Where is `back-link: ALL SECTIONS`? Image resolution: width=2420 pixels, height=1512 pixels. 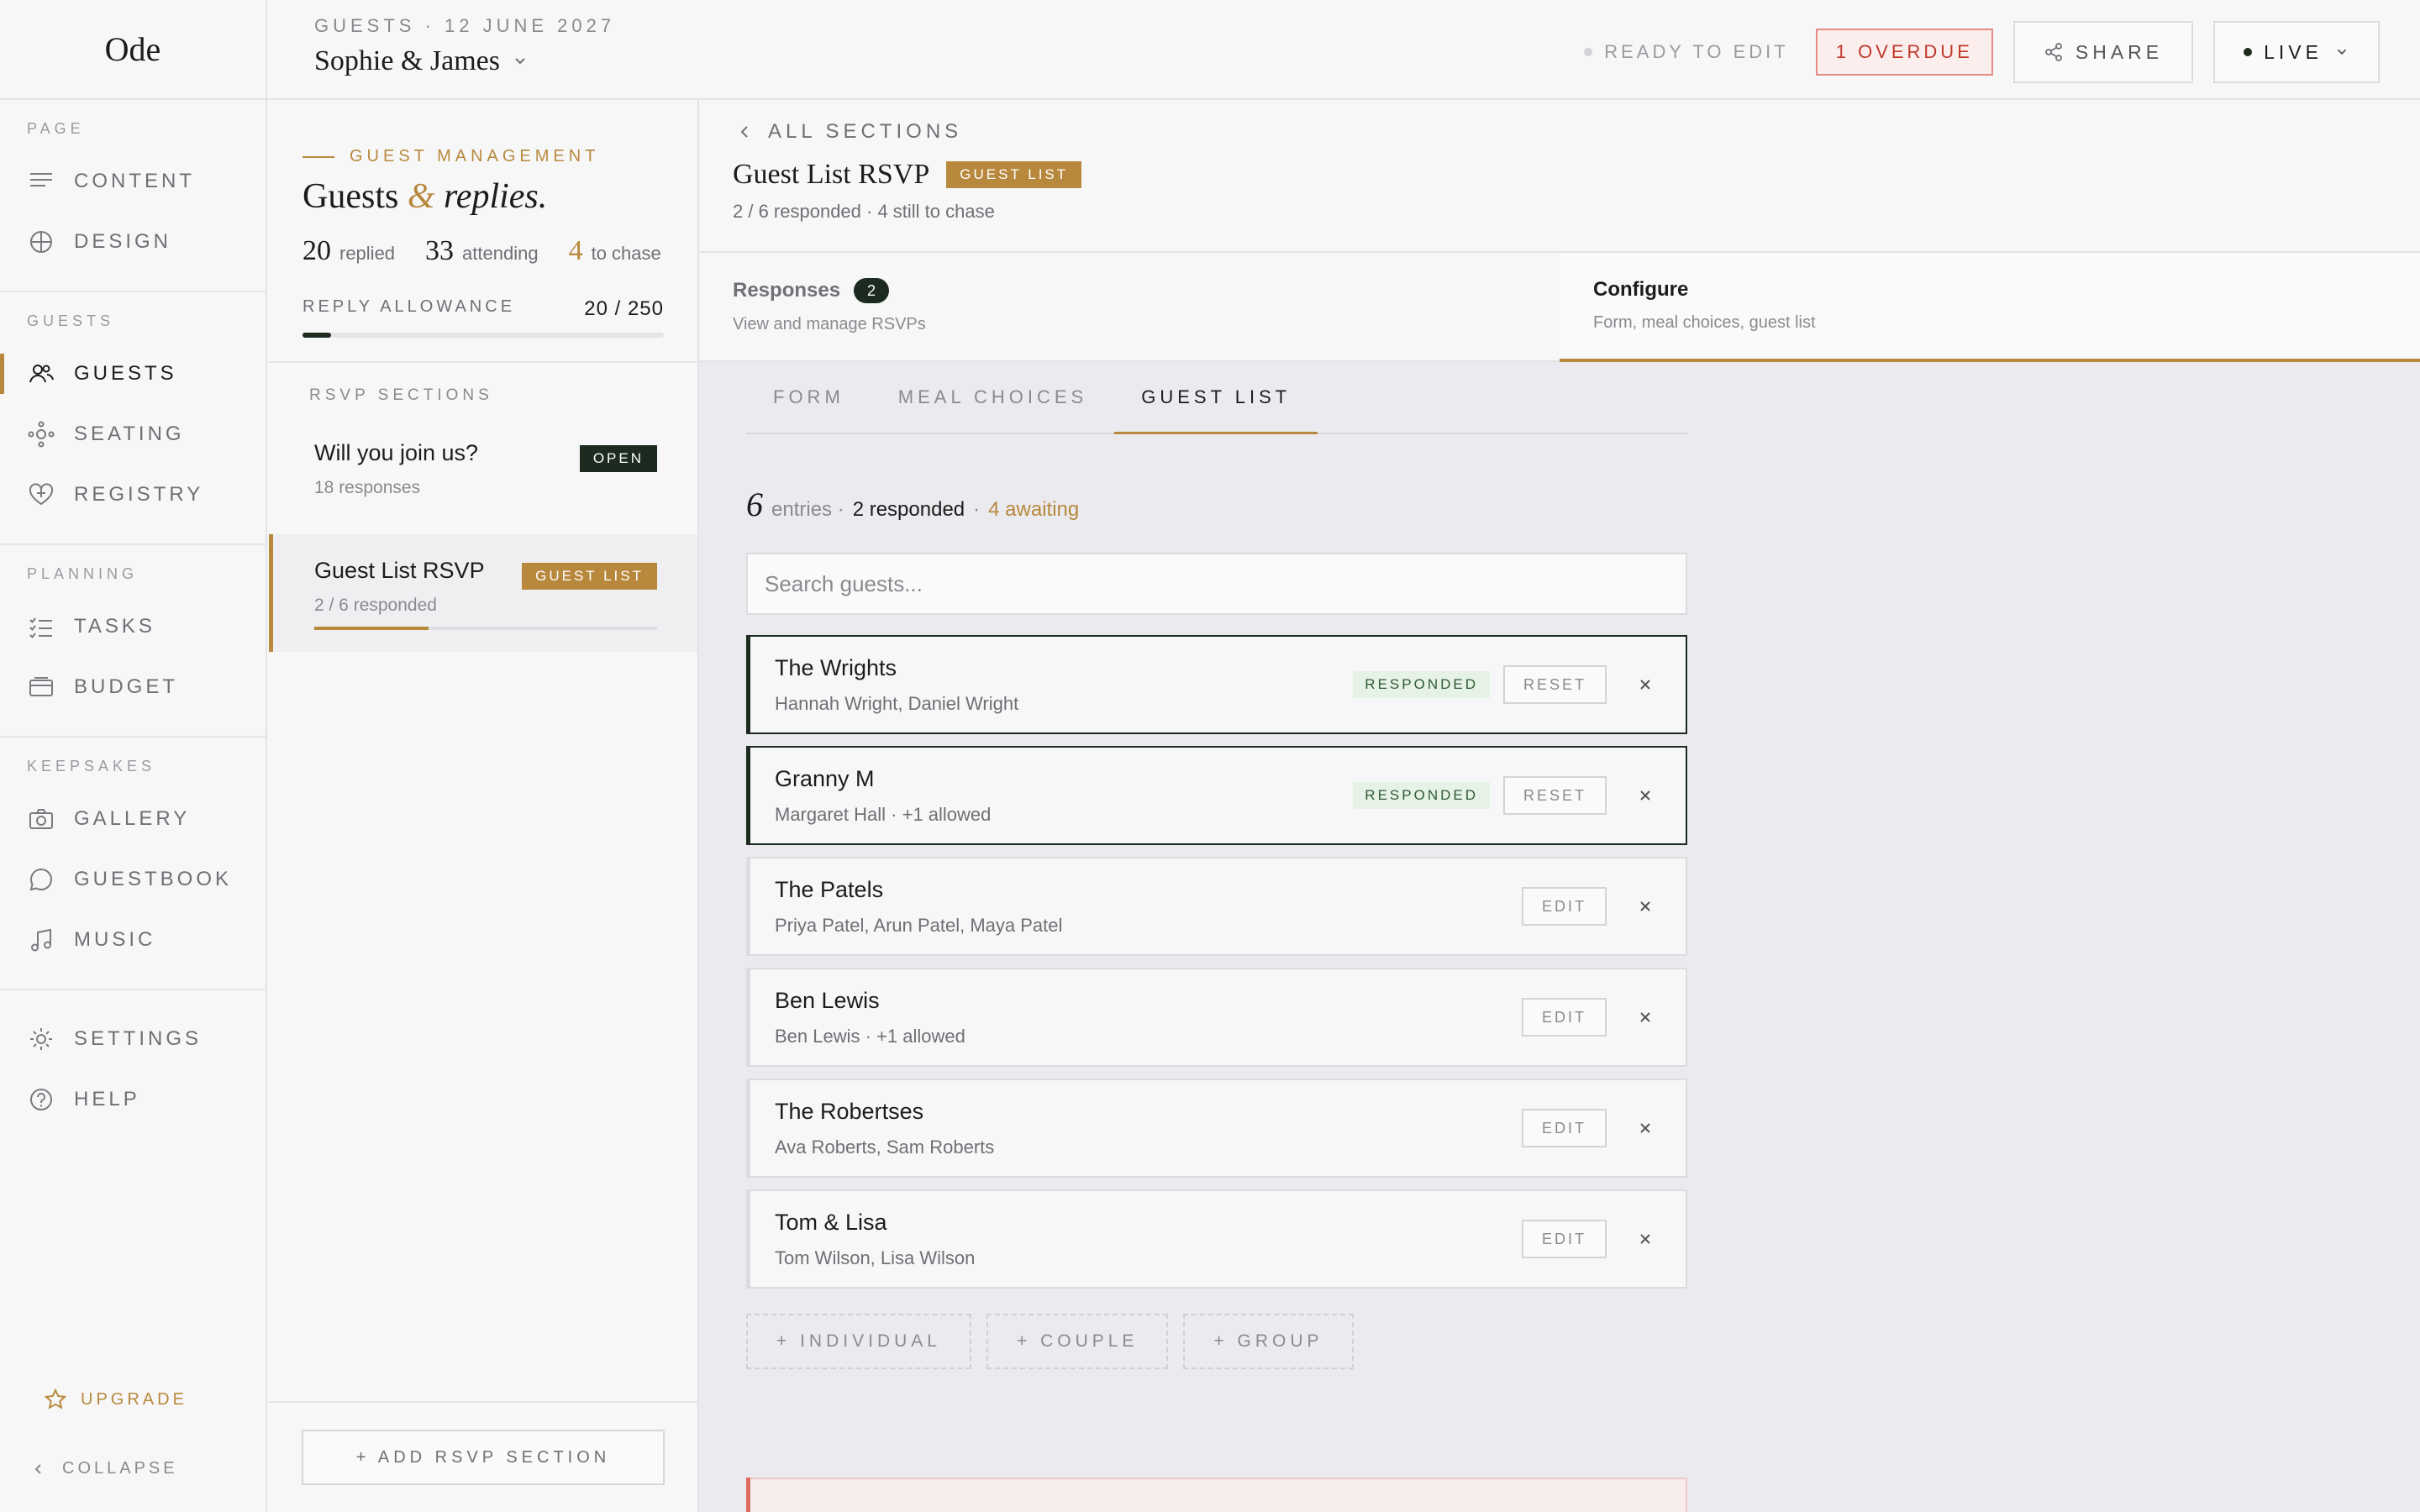
back-link: ALL SECTIONS is located at coordinates (1559, 132).